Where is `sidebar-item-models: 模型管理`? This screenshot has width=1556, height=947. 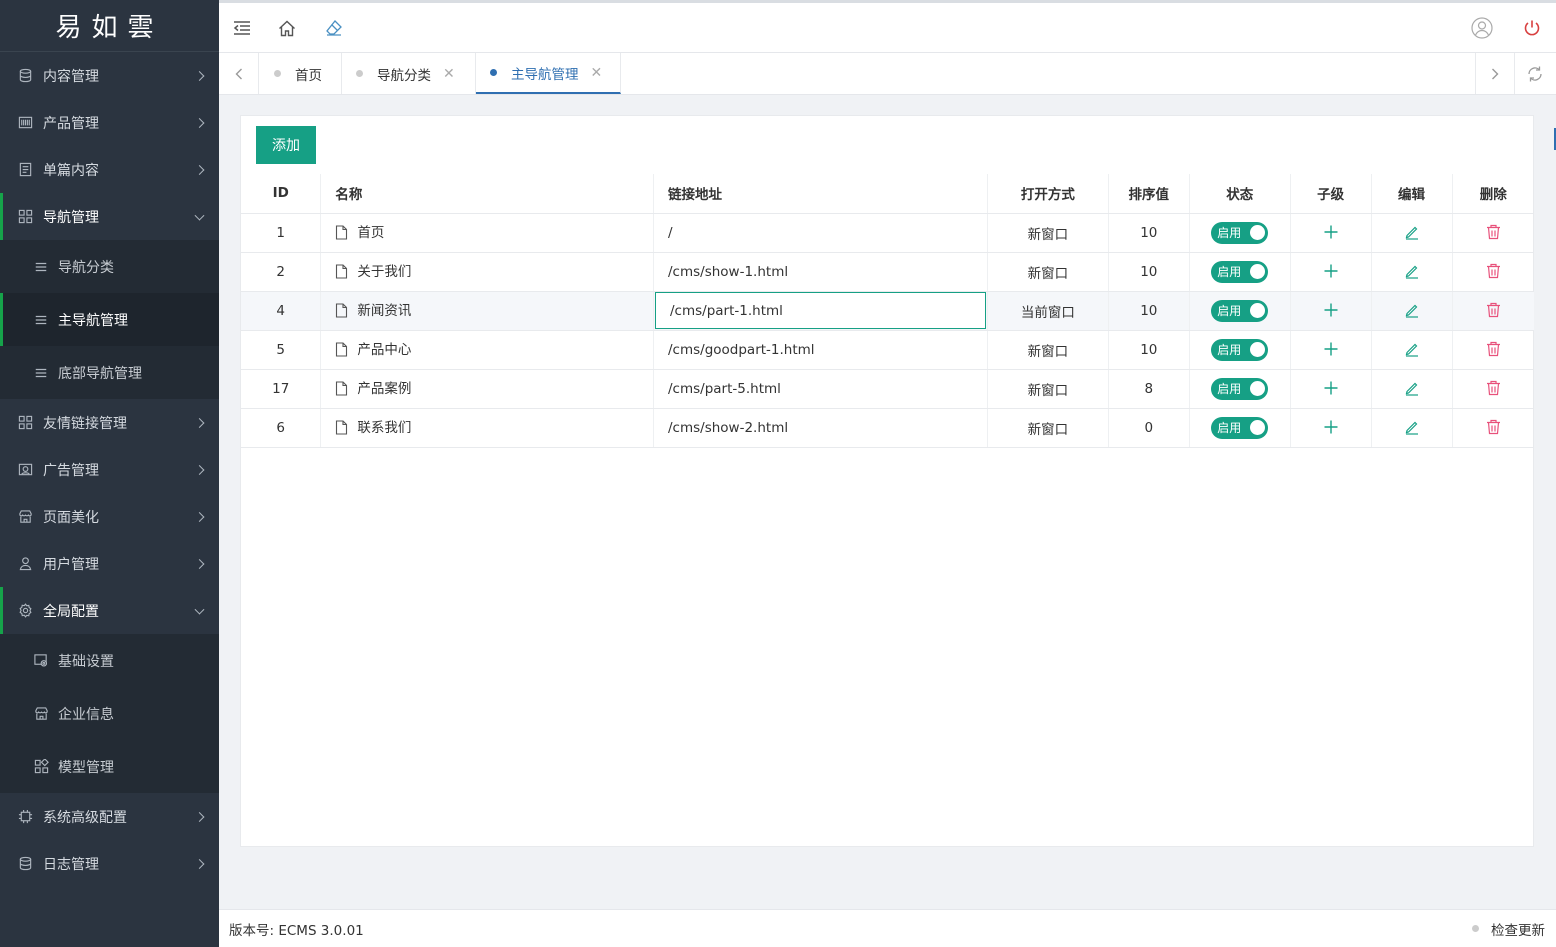 sidebar-item-models: 模型管理 is located at coordinates (109, 766).